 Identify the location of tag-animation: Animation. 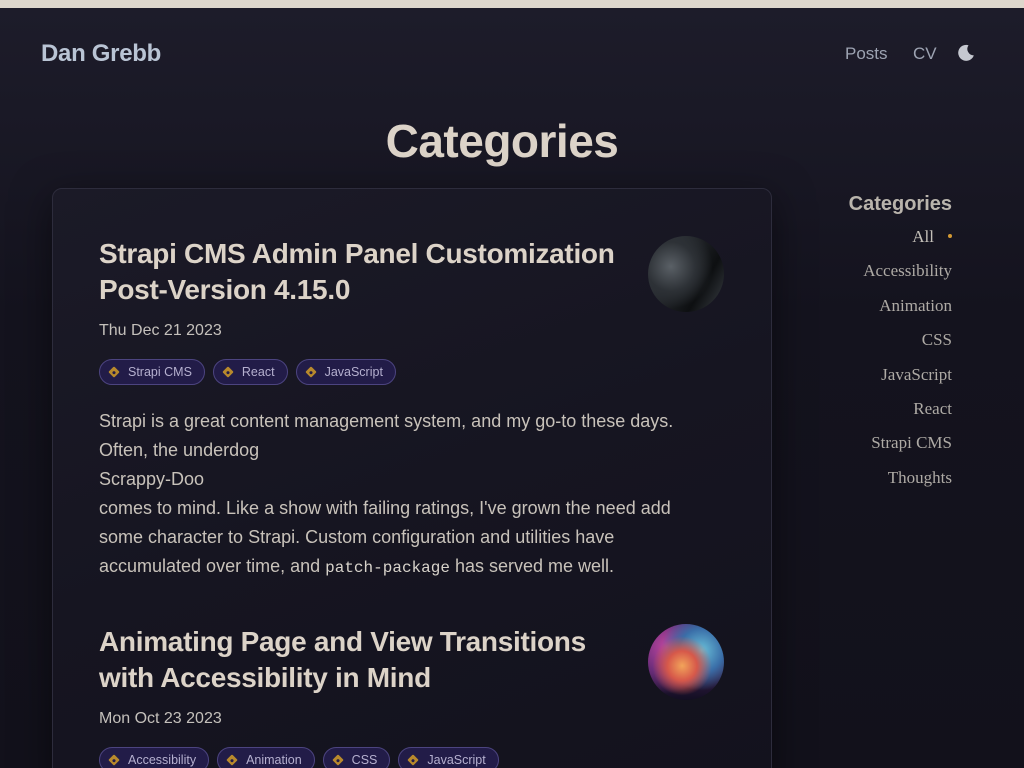
(266, 757).